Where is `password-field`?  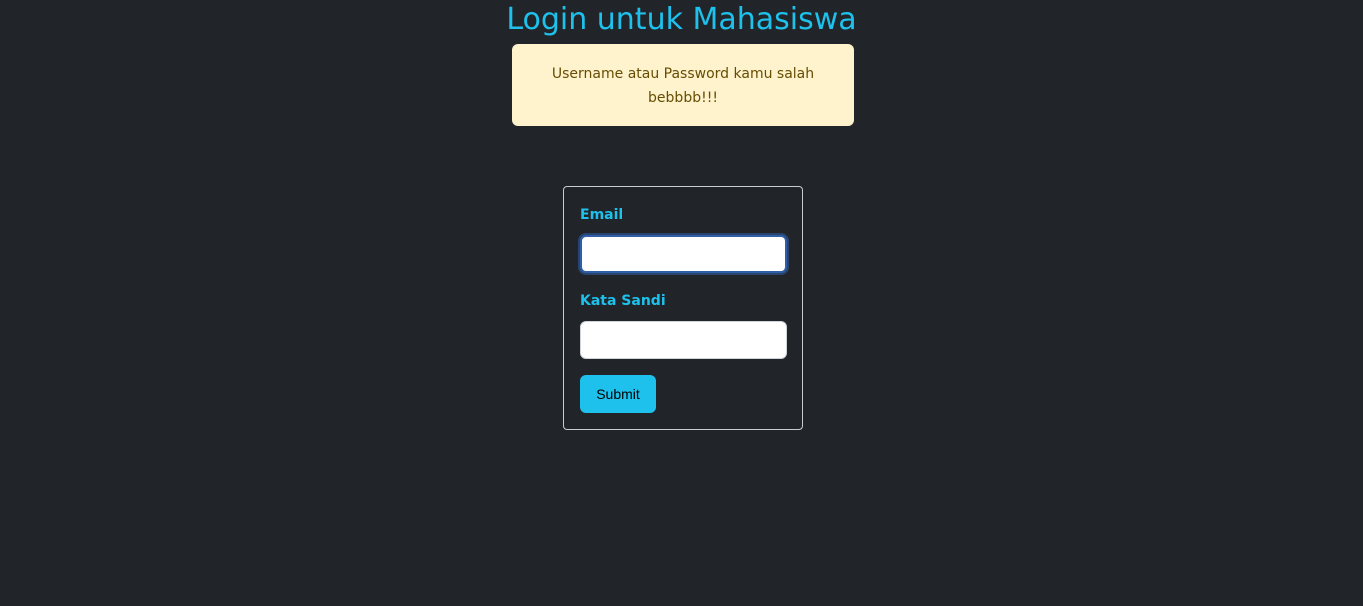
password-field is located at coordinates (683, 340).